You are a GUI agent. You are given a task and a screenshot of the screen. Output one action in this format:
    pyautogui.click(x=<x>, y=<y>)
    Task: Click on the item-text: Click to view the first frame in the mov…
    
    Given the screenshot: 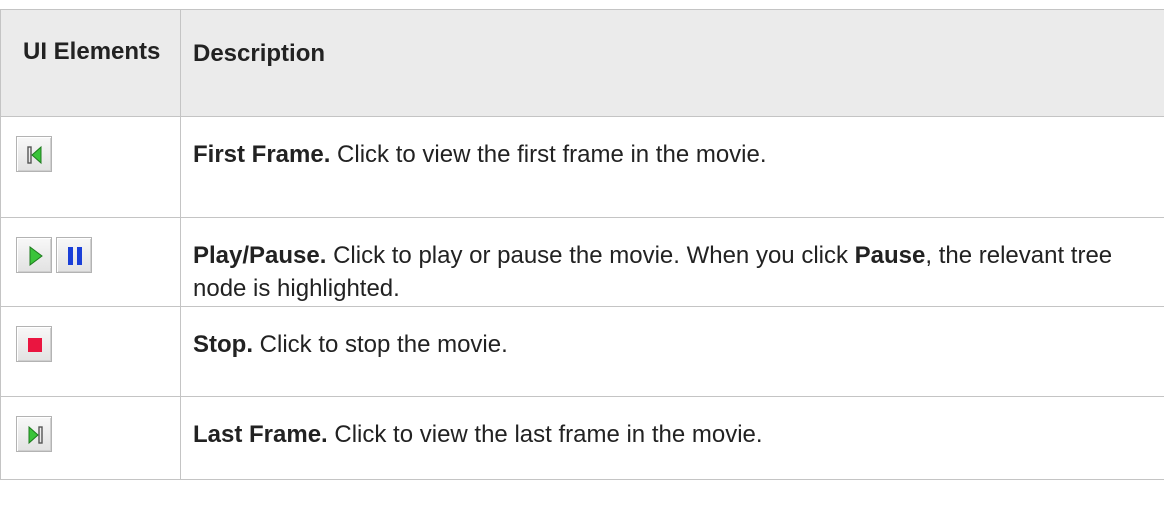 What is the action you would take?
    pyautogui.click(x=548, y=154)
    